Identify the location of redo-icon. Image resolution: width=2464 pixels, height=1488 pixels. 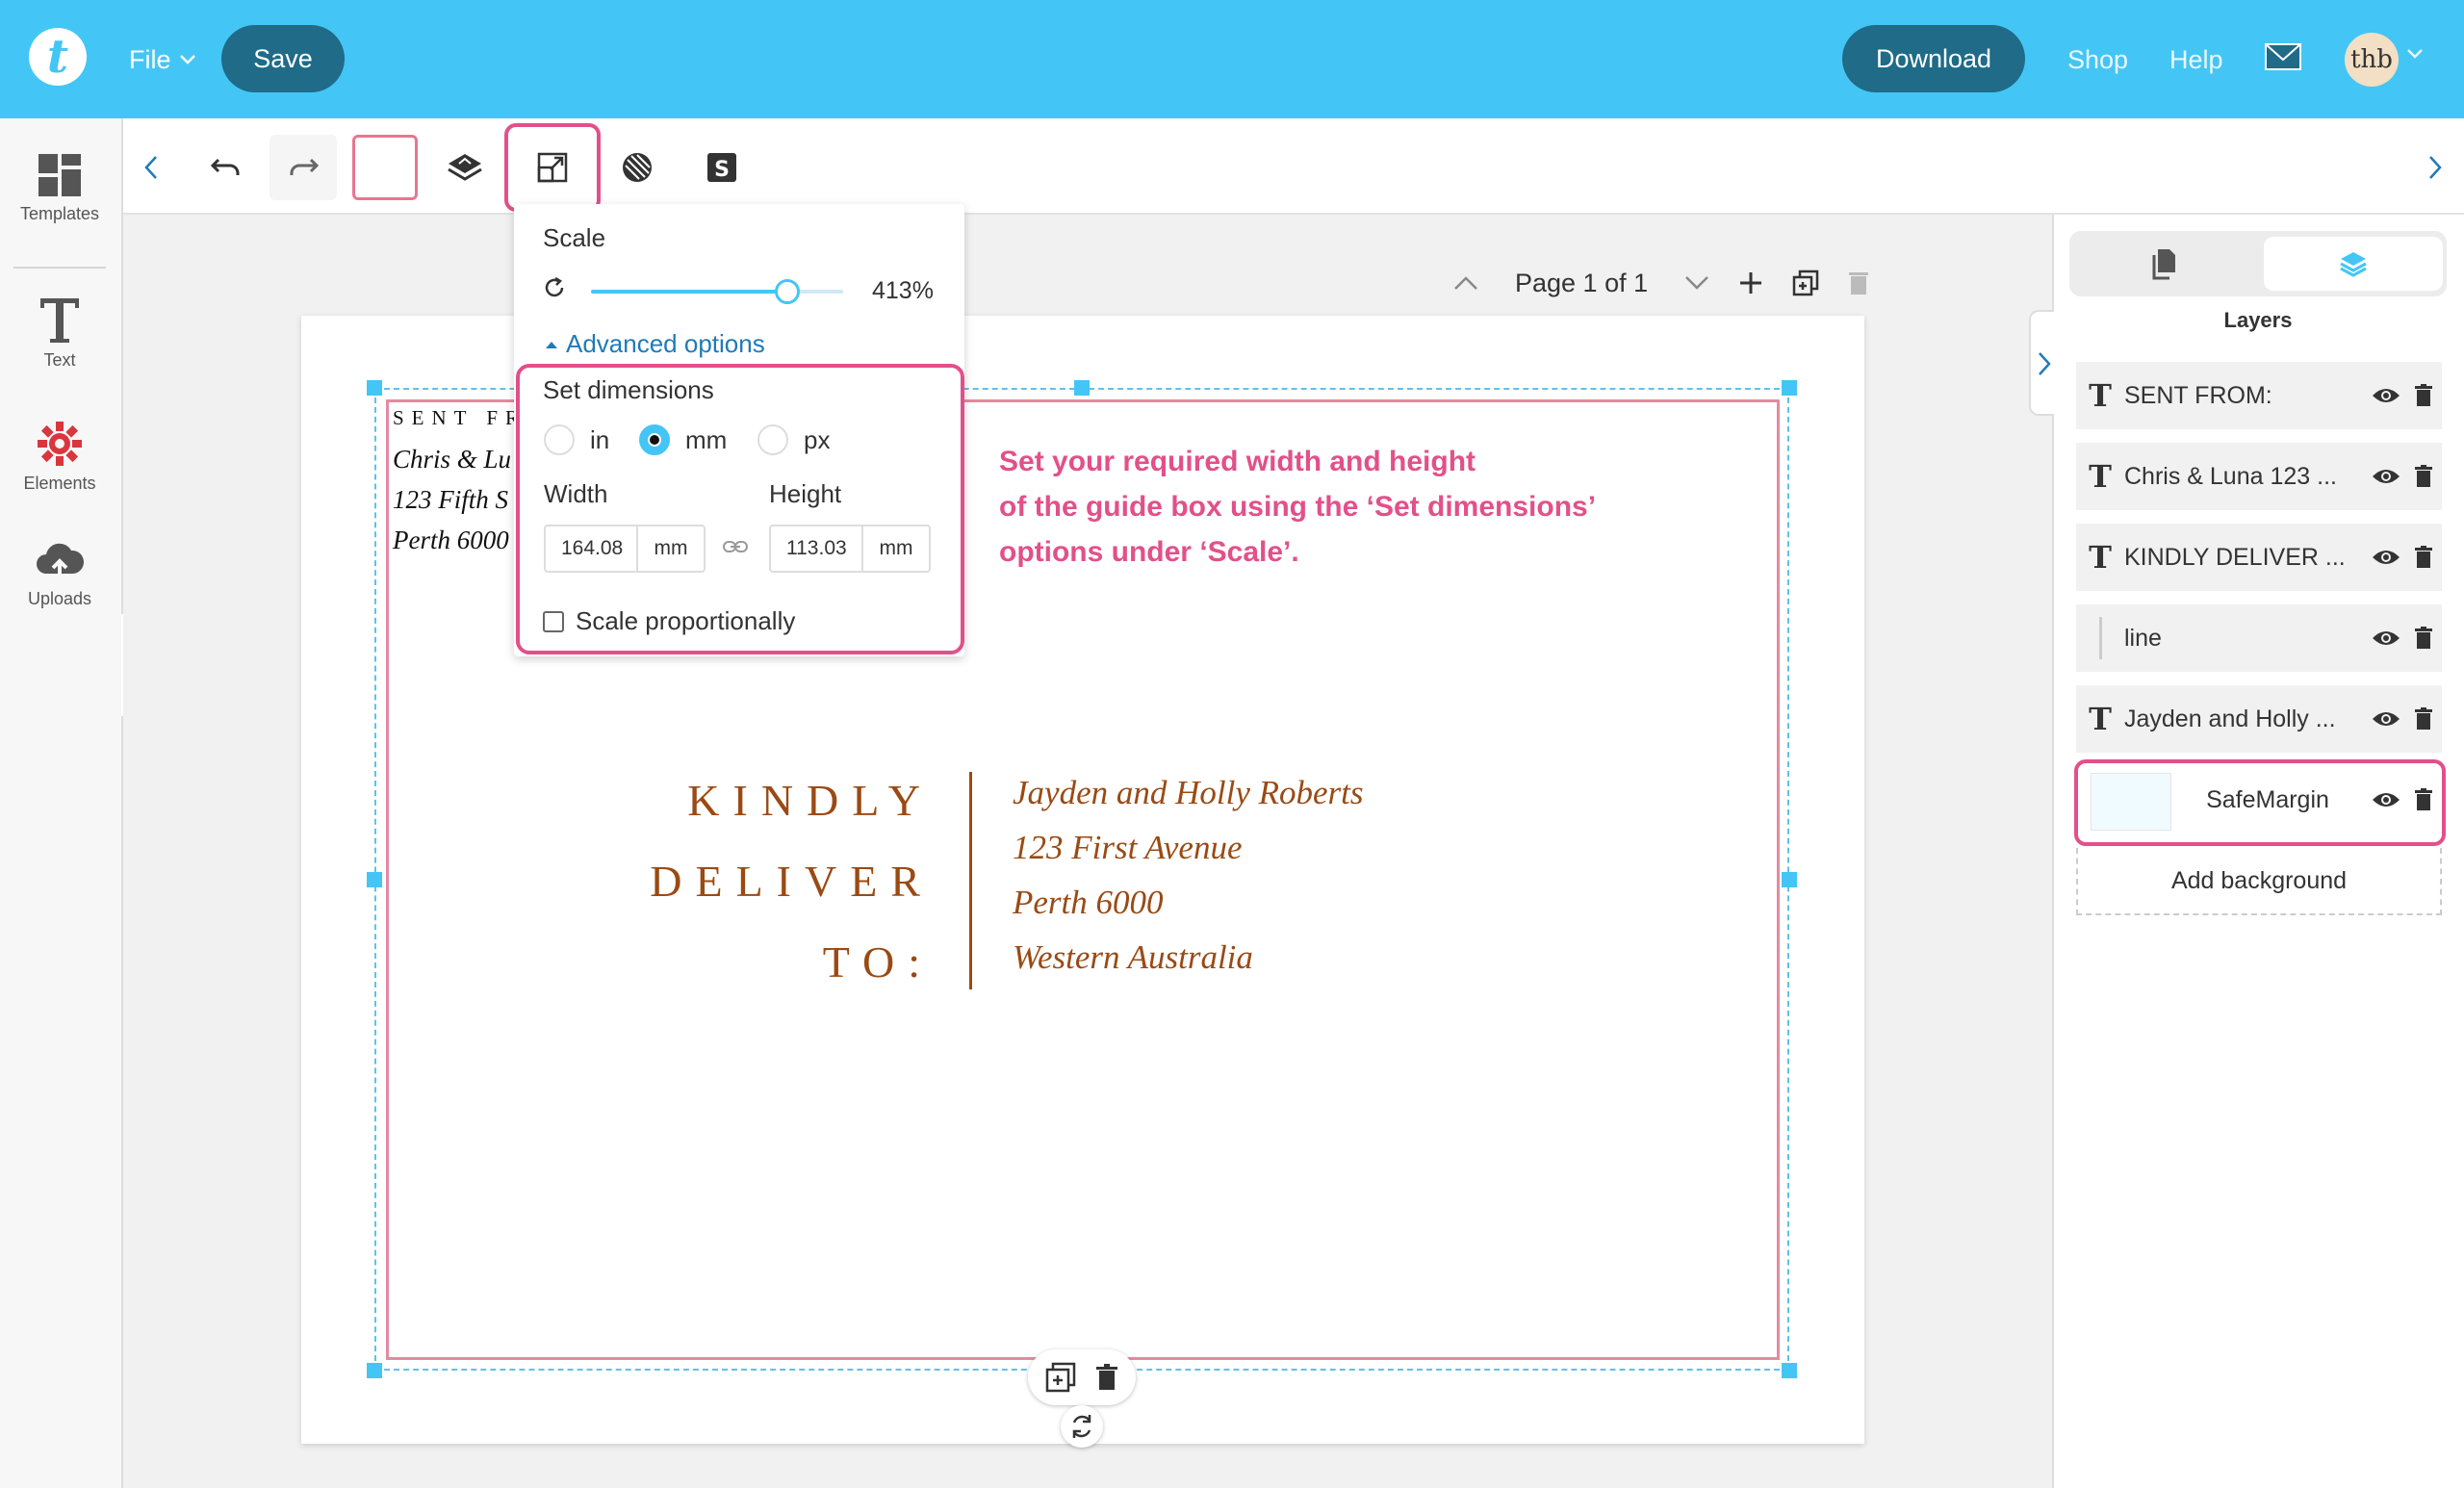
(304, 167).